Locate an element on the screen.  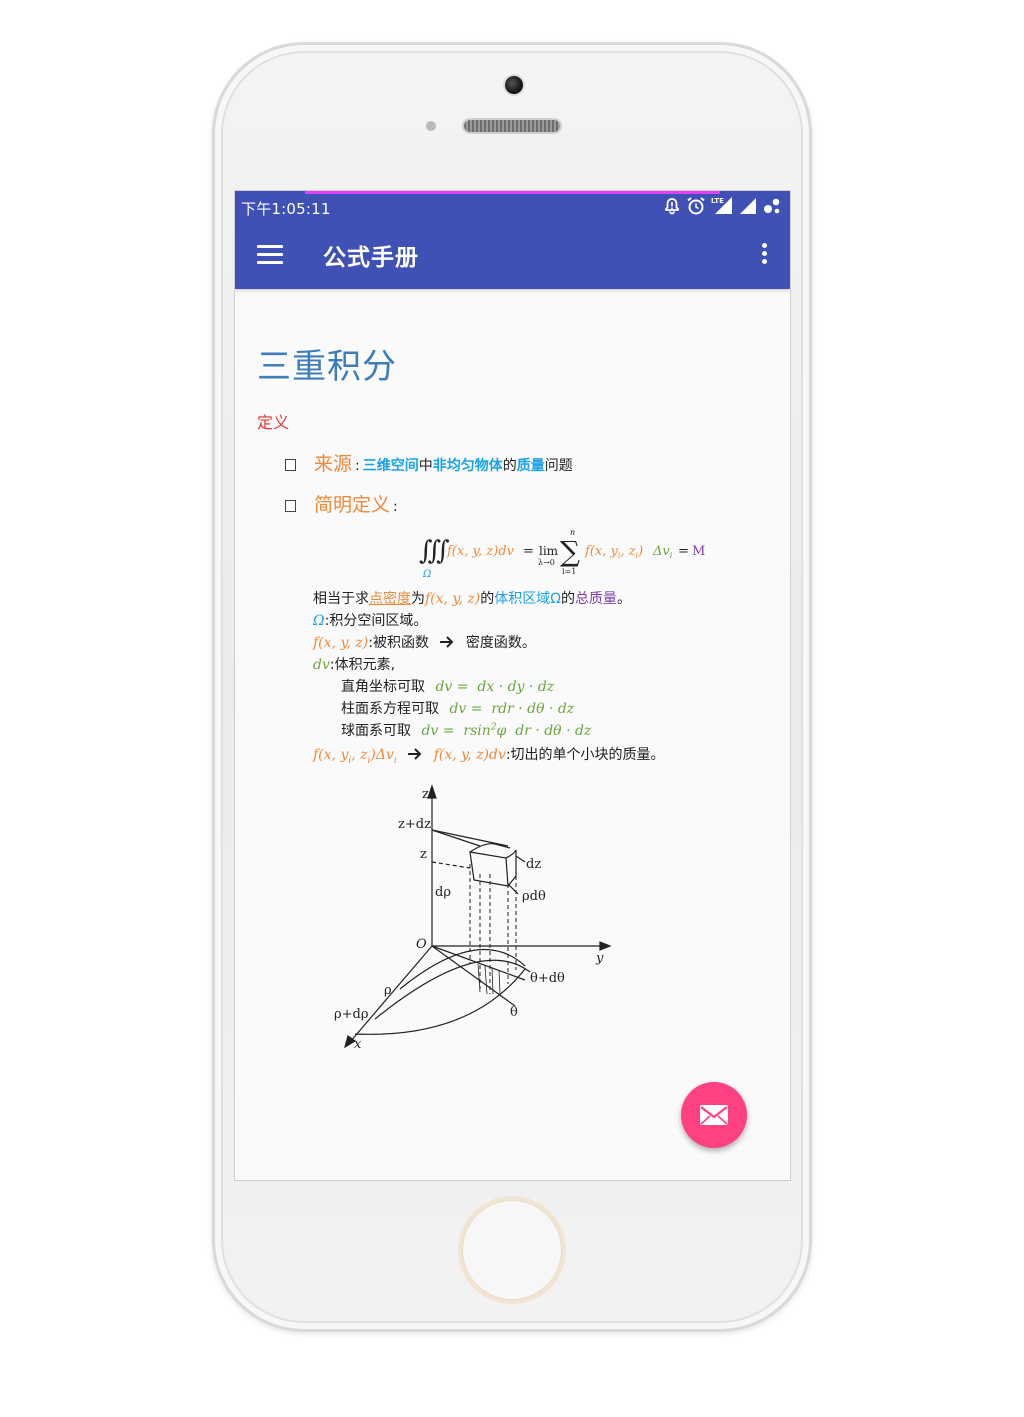
z-label: z is located at coordinates (423, 854).